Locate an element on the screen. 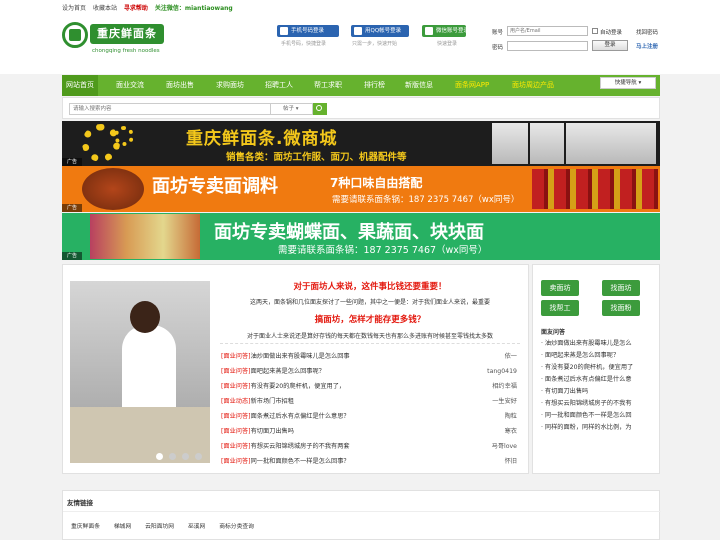 The width and height of the screenshot is (720, 540). friend-links-title: 友情链接 is located at coordinates (80, 503).